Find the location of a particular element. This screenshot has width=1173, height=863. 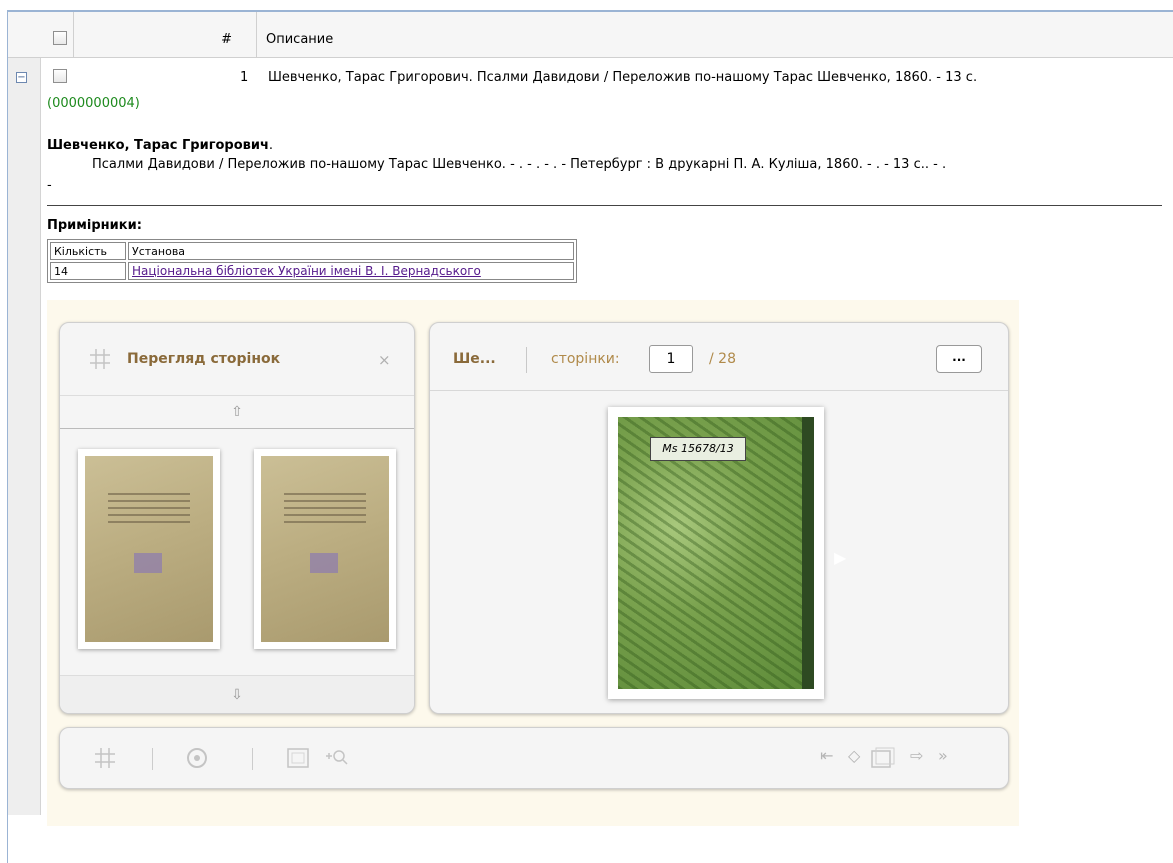

grid-icon is located at coordinates (100, 359).